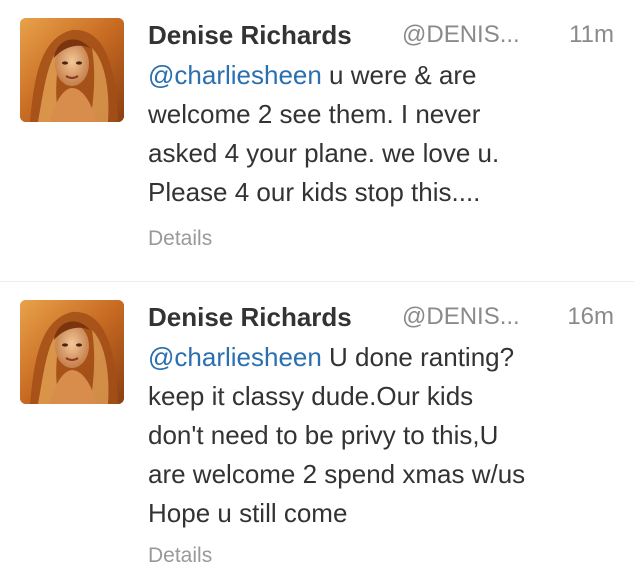  I want to click on tweet-timestamp: 16m, so click(590, 317).